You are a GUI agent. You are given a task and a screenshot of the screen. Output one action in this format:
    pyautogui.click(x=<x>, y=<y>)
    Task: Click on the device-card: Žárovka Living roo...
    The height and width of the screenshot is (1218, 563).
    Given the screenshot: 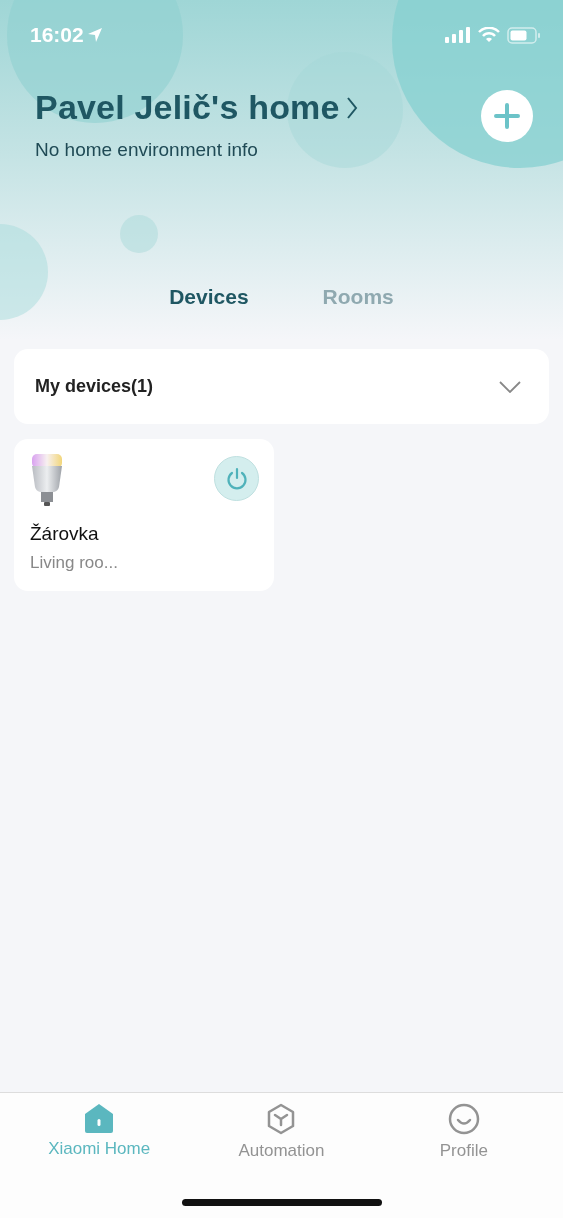 What is the action you would take?
    pyautogui.click(x=144, y=515)
    